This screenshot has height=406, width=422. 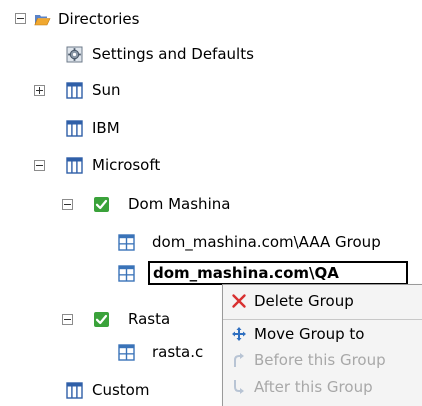 I want to click on tree-label-rasta: Rasta, so click(x=149, y=319).